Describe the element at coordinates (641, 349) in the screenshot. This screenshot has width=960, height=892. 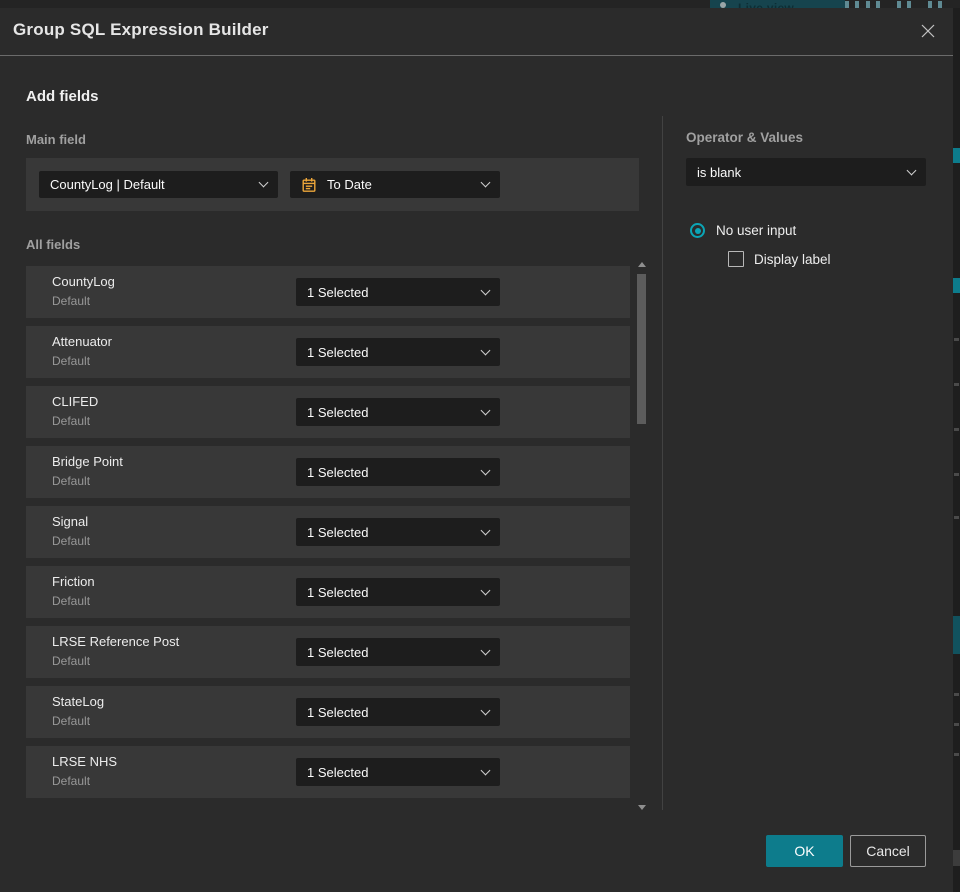
I see `scrollbar-thumb` at that location.